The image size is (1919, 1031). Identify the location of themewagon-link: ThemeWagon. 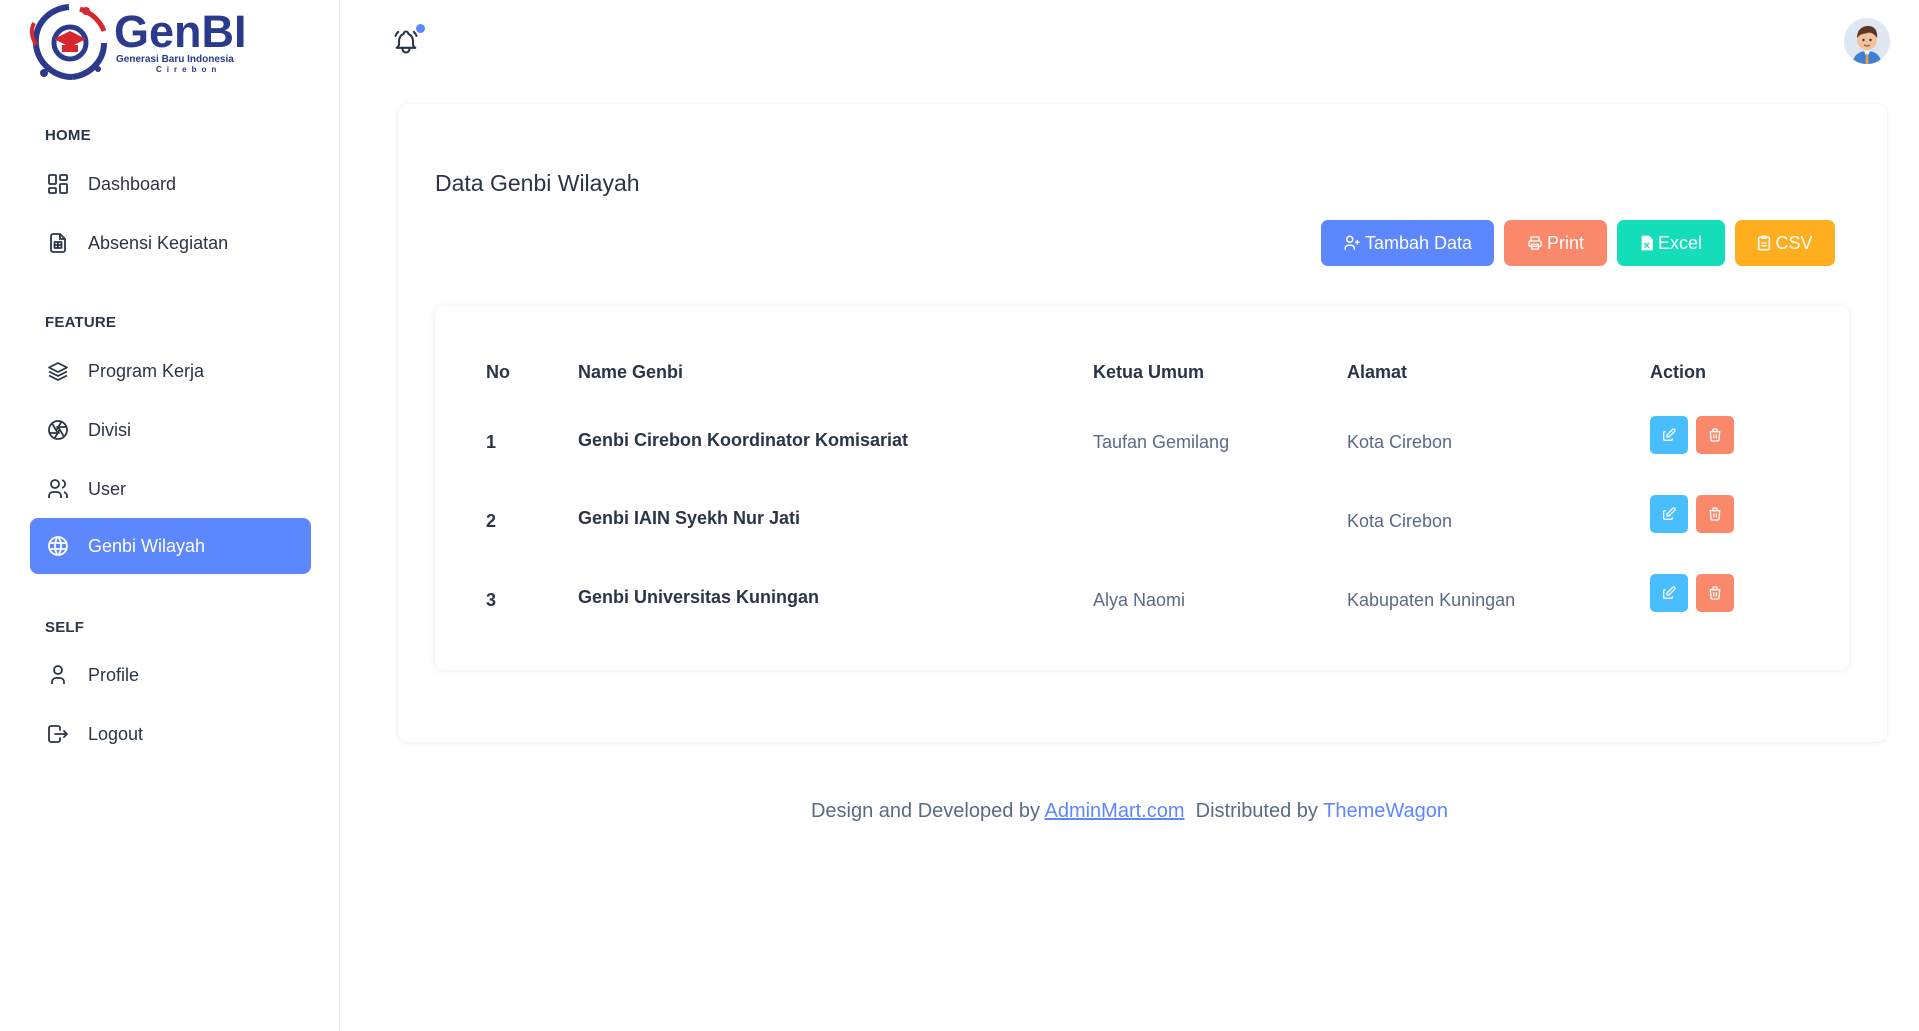
(1385, 811).